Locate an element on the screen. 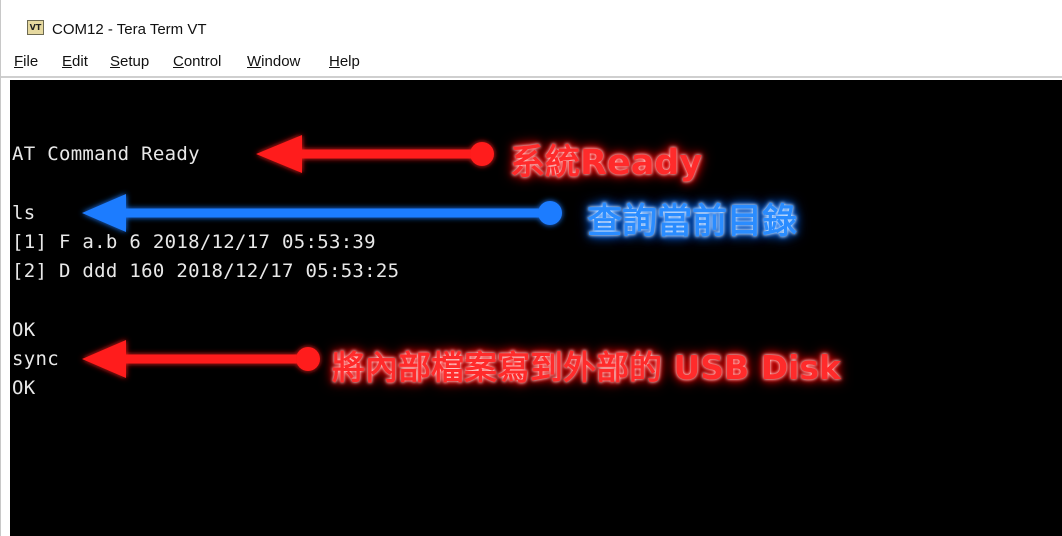 This screenshot has width=1062, height=536. menu-file-rest: ile is located at coordinates (31, 61).